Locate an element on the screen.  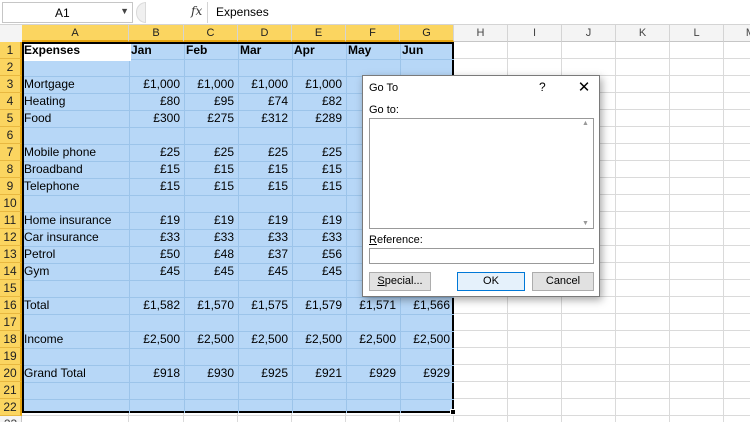
row-label-cell: Broadband is located at coordinates (75, 169).